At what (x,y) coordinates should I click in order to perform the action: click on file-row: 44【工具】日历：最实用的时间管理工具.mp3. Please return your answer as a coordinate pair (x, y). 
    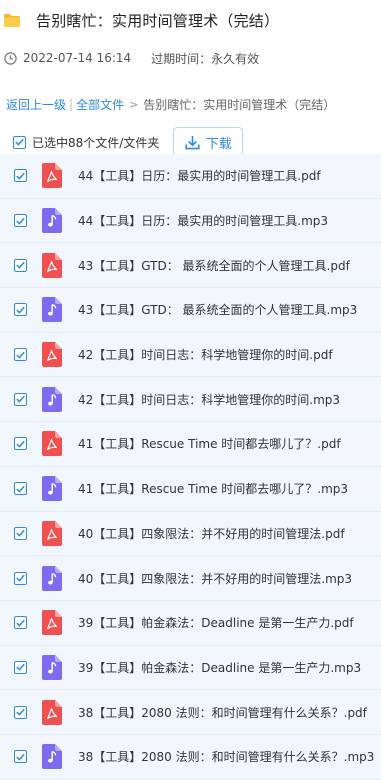
    Looking at the image, I should click on (190, 221).